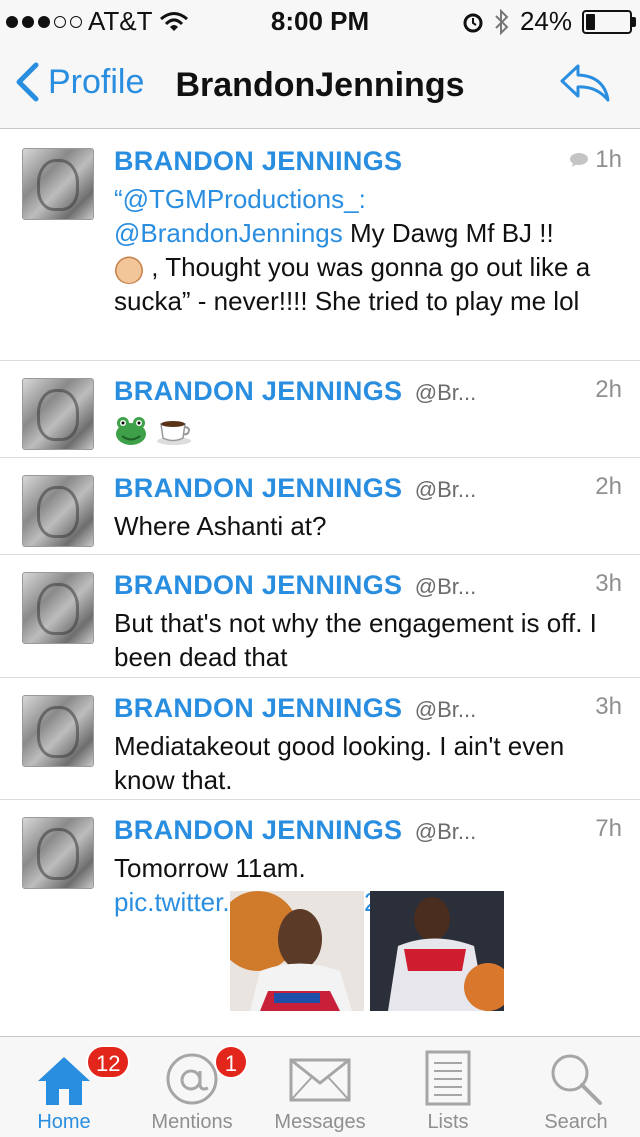  What do you see at coordinates (240, 199) in the screenshot?
I see `mention-link: “@TGMProductions_:` at bounding box center [240, 199].